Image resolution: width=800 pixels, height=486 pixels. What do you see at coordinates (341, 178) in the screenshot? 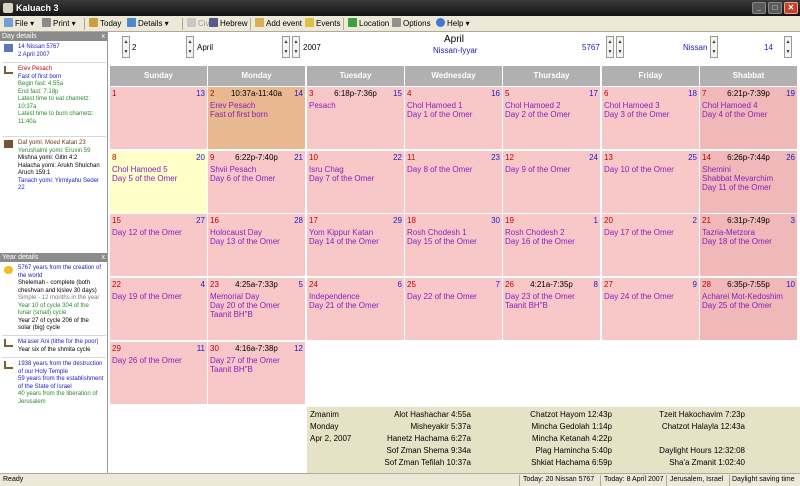
I see `event-label: Day 7 of the Omer` at bounding box center [341, 178].